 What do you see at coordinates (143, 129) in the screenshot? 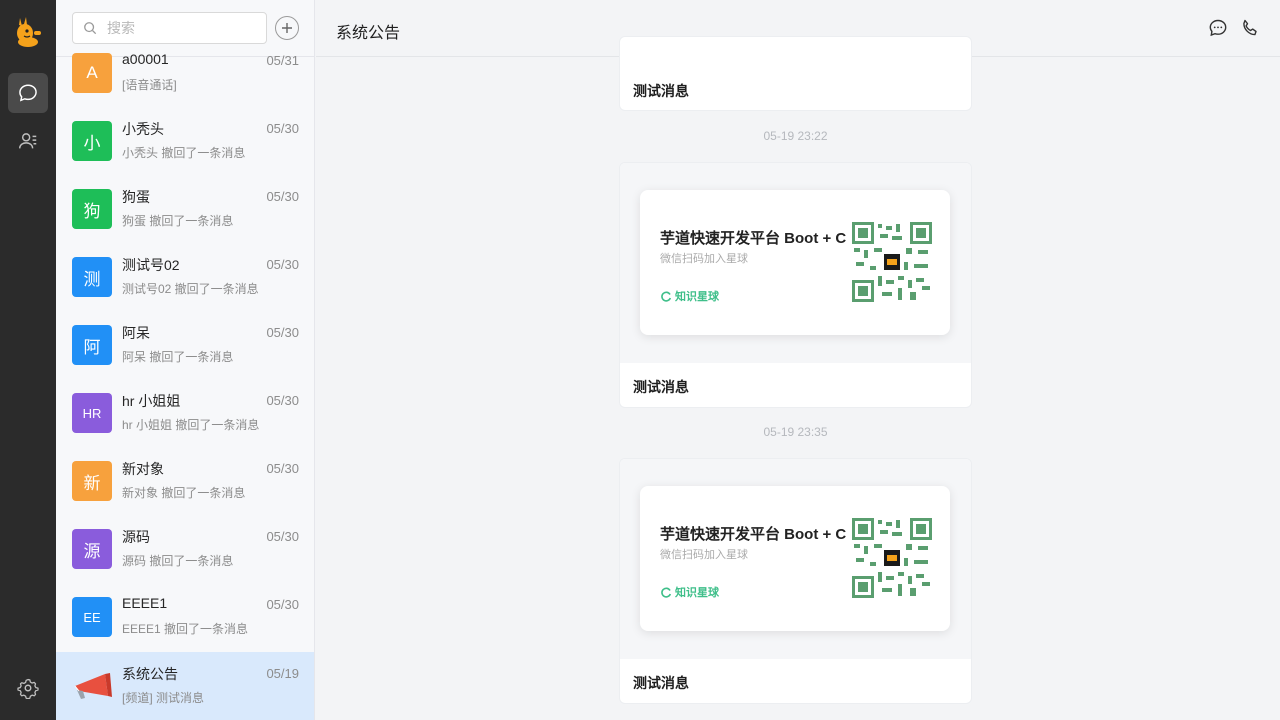
I see `conversation-name: 小秃头` at bounding box center [143, 129].